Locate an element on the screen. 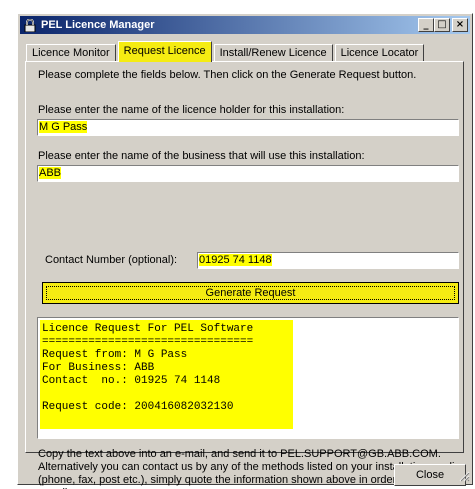  contact-label: Contact Number (optional): is located at coordinates (111, 260).